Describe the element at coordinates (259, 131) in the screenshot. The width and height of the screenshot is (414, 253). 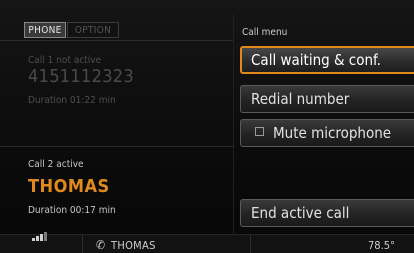
I see `checkbox-icon` at that location.